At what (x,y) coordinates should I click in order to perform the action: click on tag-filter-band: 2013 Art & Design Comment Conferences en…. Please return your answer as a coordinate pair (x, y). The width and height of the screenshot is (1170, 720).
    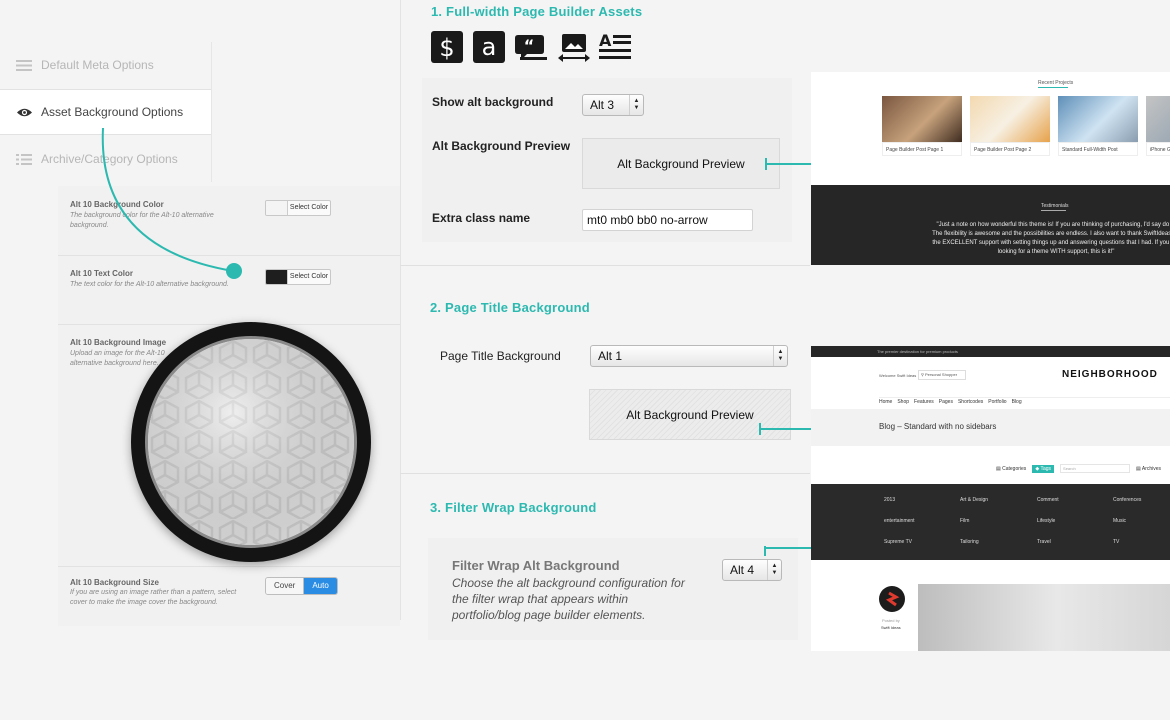
    Looking at the image, I should click on (990, 522).